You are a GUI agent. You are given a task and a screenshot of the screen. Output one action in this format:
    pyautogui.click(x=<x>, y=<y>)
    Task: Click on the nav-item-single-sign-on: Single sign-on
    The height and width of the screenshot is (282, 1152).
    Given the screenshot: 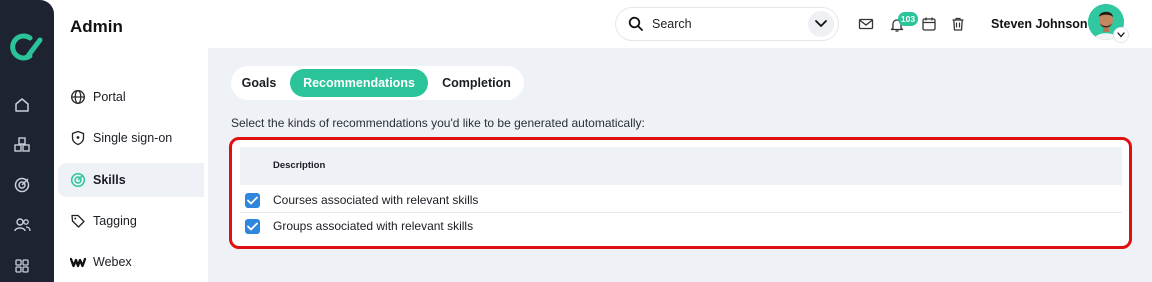 What is the action you would take?
    pyautogui.click(x=131, y=138)
    